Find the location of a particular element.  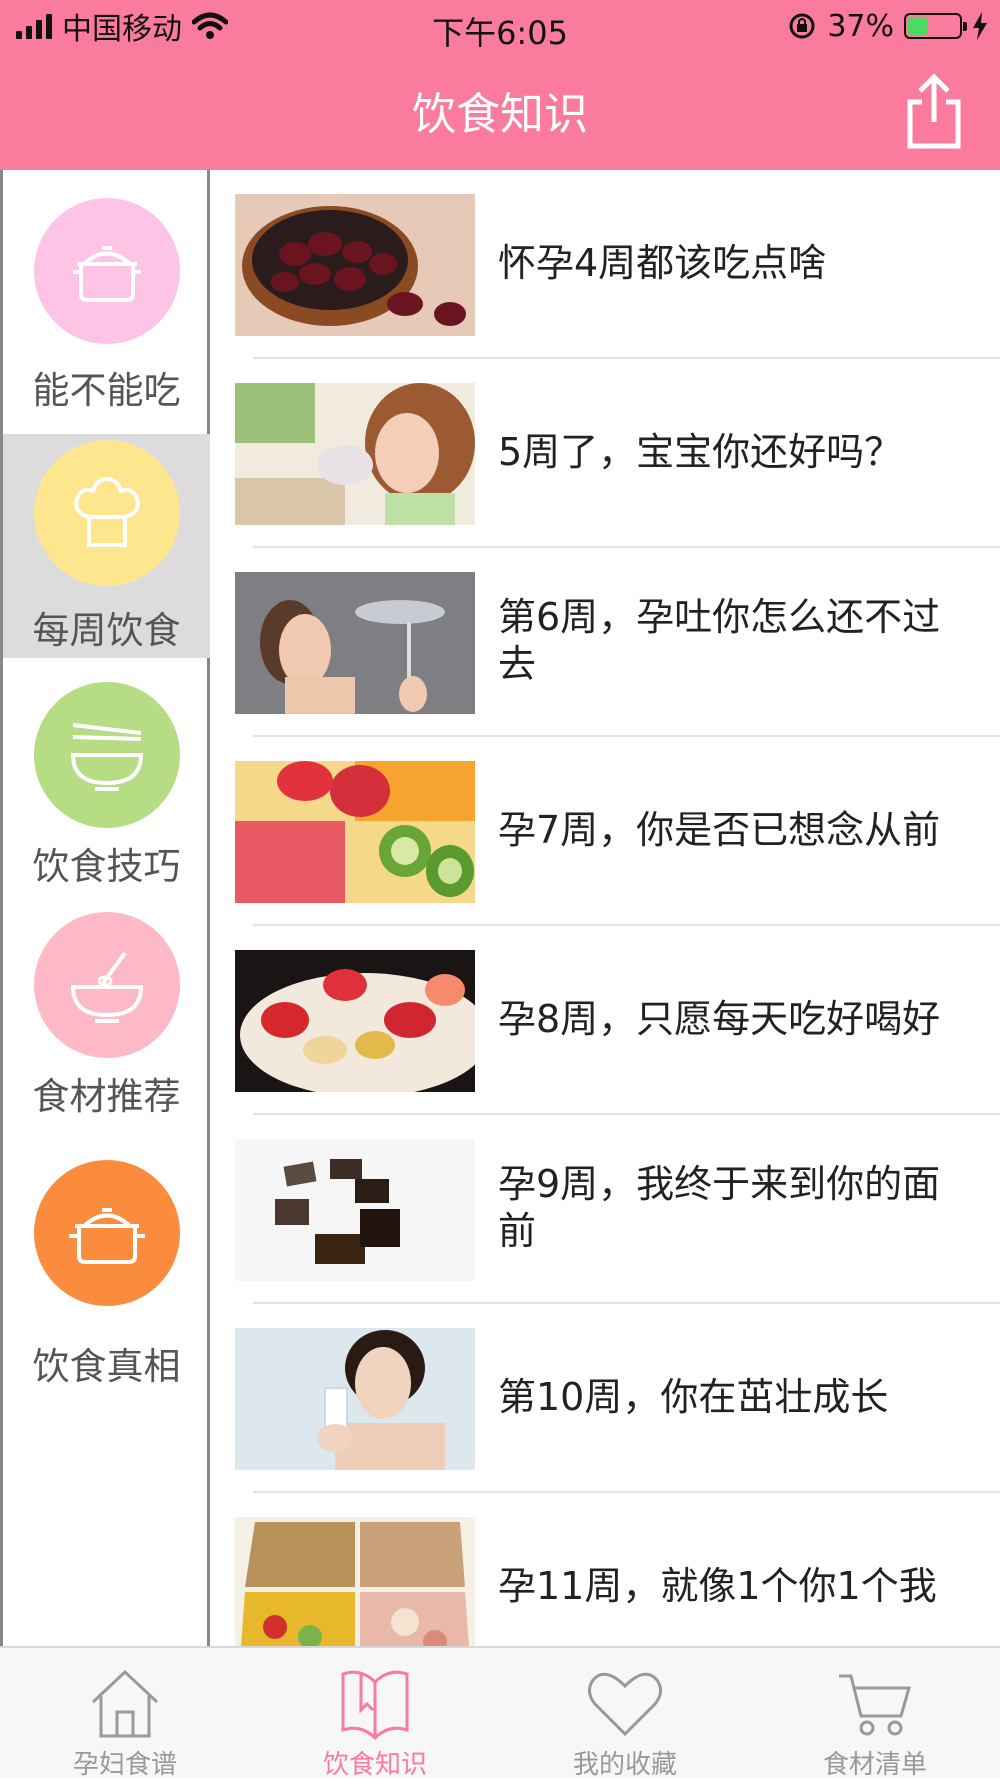

tab-diet-knowledge: 饮食知识 is located at coordinates (375, 1714).